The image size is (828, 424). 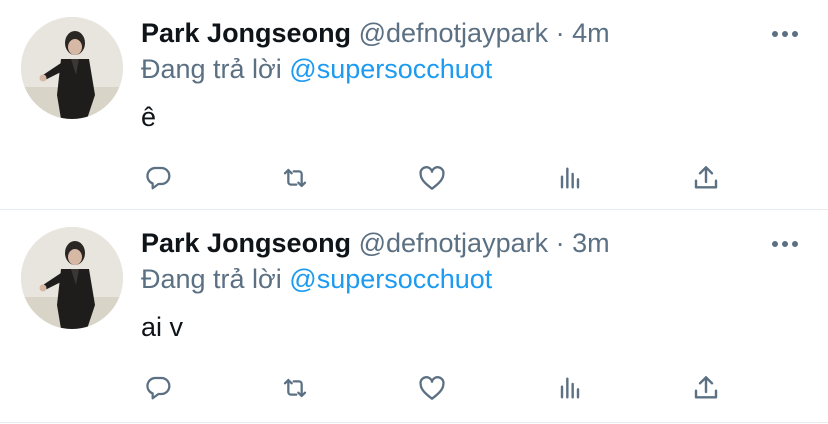 I want to click on tweet-text: ai v, so click(x=162, y=327).